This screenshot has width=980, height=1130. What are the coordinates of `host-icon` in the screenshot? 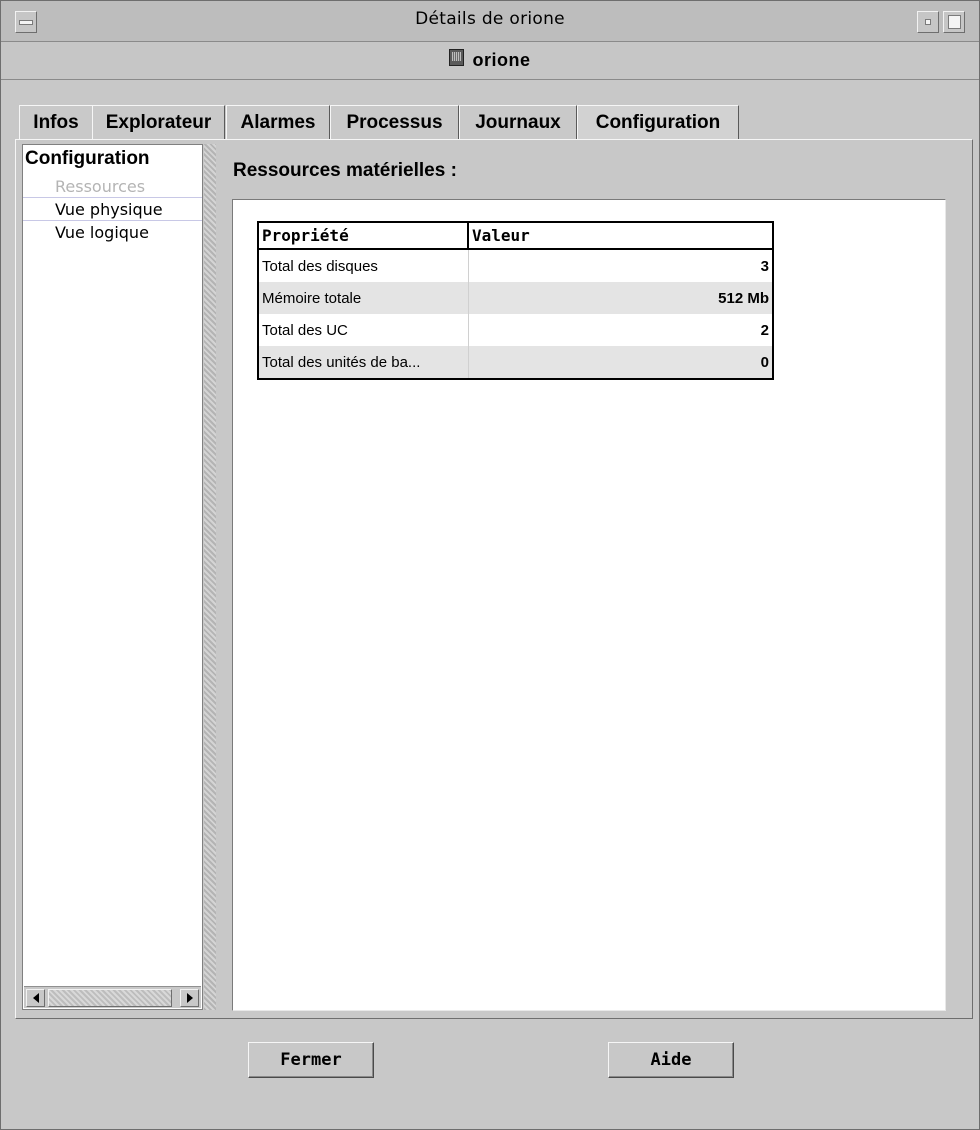 It's located at (457, 57).